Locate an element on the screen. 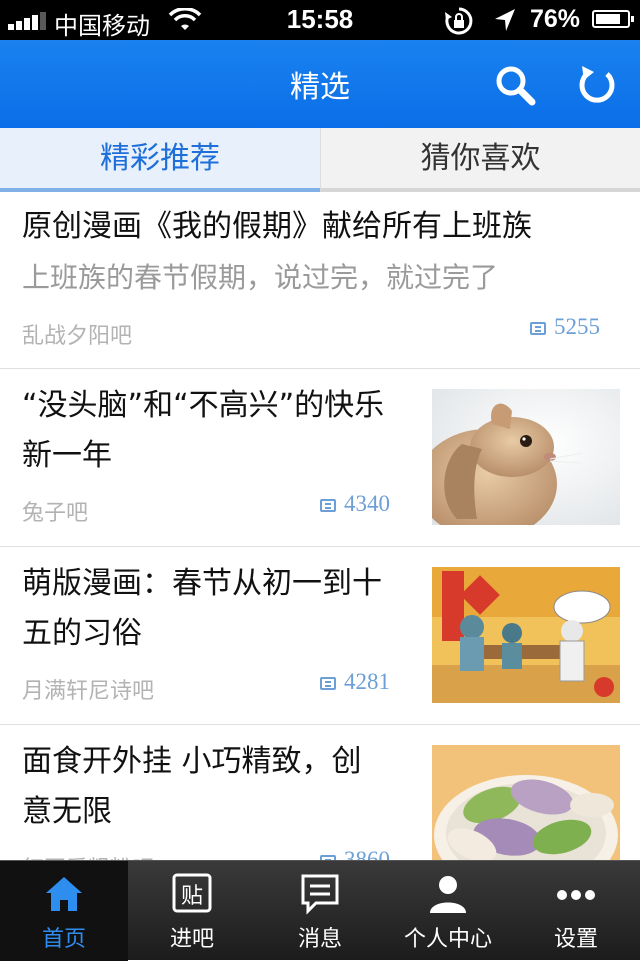  tabbar-label: 个人中心 is located at coordinates (447, 939).